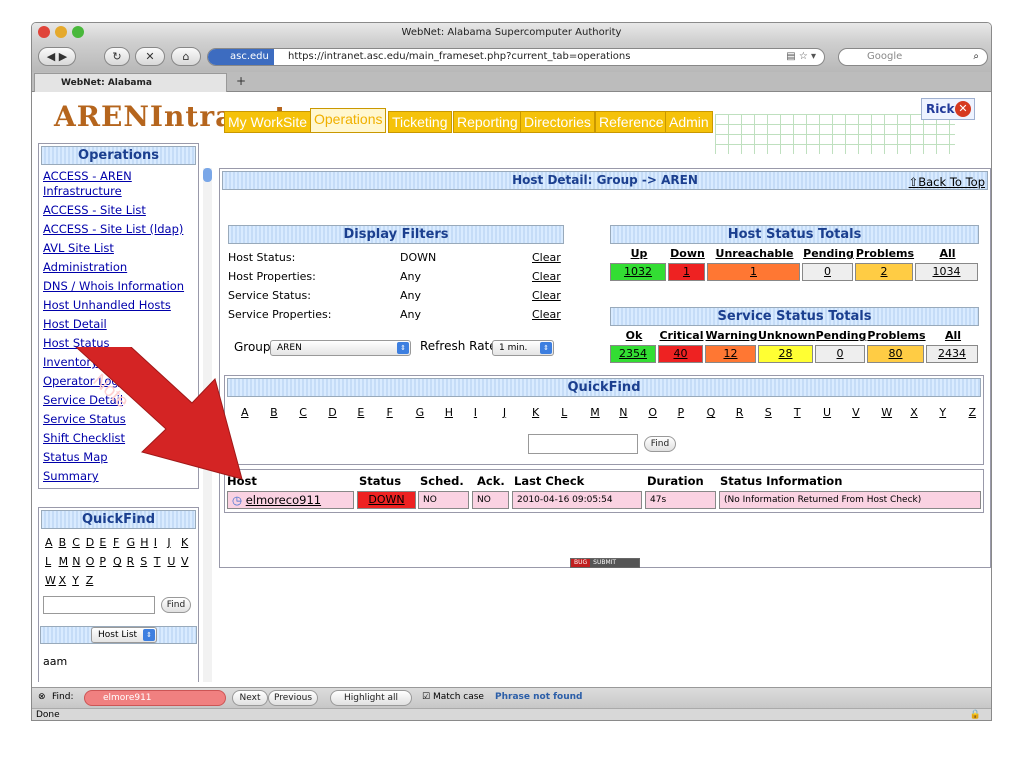 The image size is (1024, 768). What do you see at coordinates (895, 354) in the screenshot?
I see `service_totals-value-cell: 80` at bounding box center [895, 354].